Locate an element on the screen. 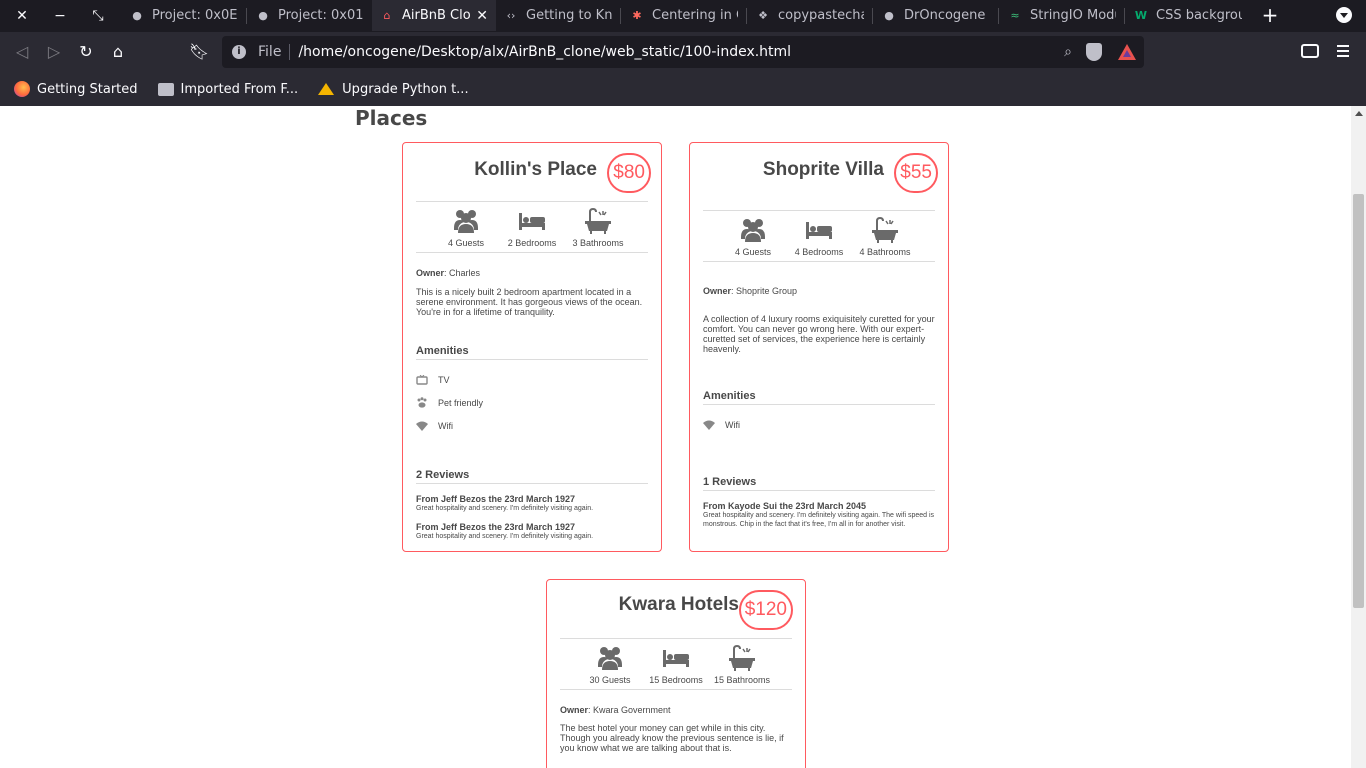 The height and width of the screenshot is (768, 1366). place-card: Kwara Hotels $120 30 Guests 15 Bedrooms is located at coordinates (676, 673).